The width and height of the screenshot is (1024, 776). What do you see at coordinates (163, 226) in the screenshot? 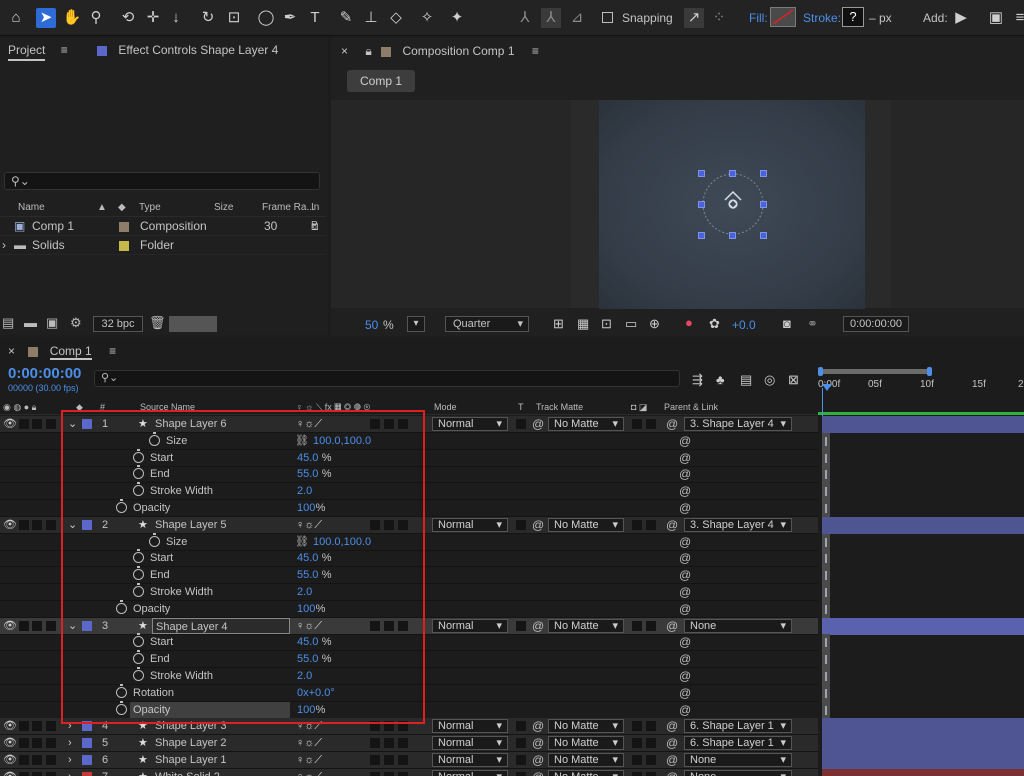
I see `project-item-comp1: ▣ Comp 1 Composition 30 ⧈` at bounding box center [163, 226].